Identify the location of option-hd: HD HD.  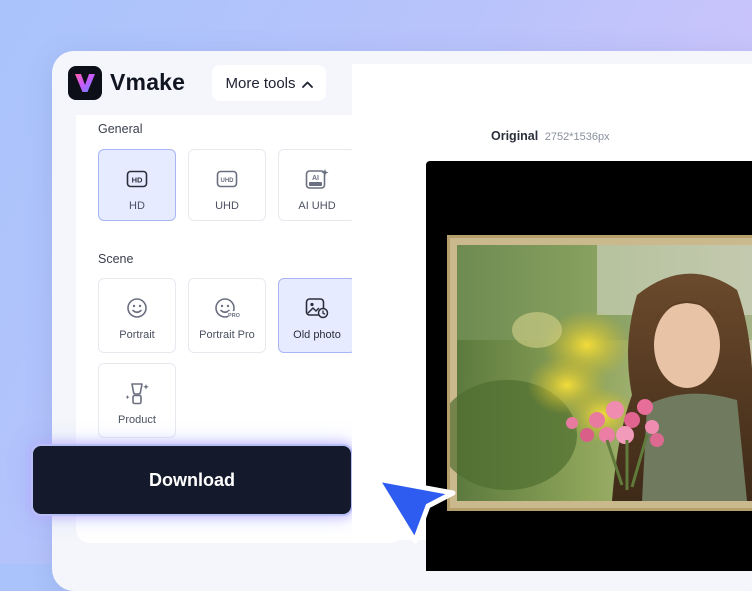
(137, 185).